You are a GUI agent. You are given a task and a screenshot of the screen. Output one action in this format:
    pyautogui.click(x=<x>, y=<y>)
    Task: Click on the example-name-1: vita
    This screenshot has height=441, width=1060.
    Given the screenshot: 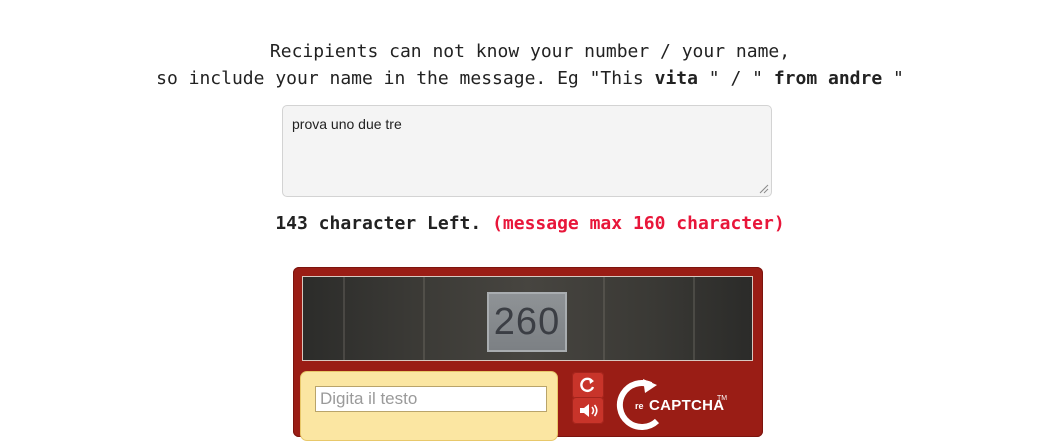 What is the action you would take?
    pyautogui.click(x=676, y=78)
    